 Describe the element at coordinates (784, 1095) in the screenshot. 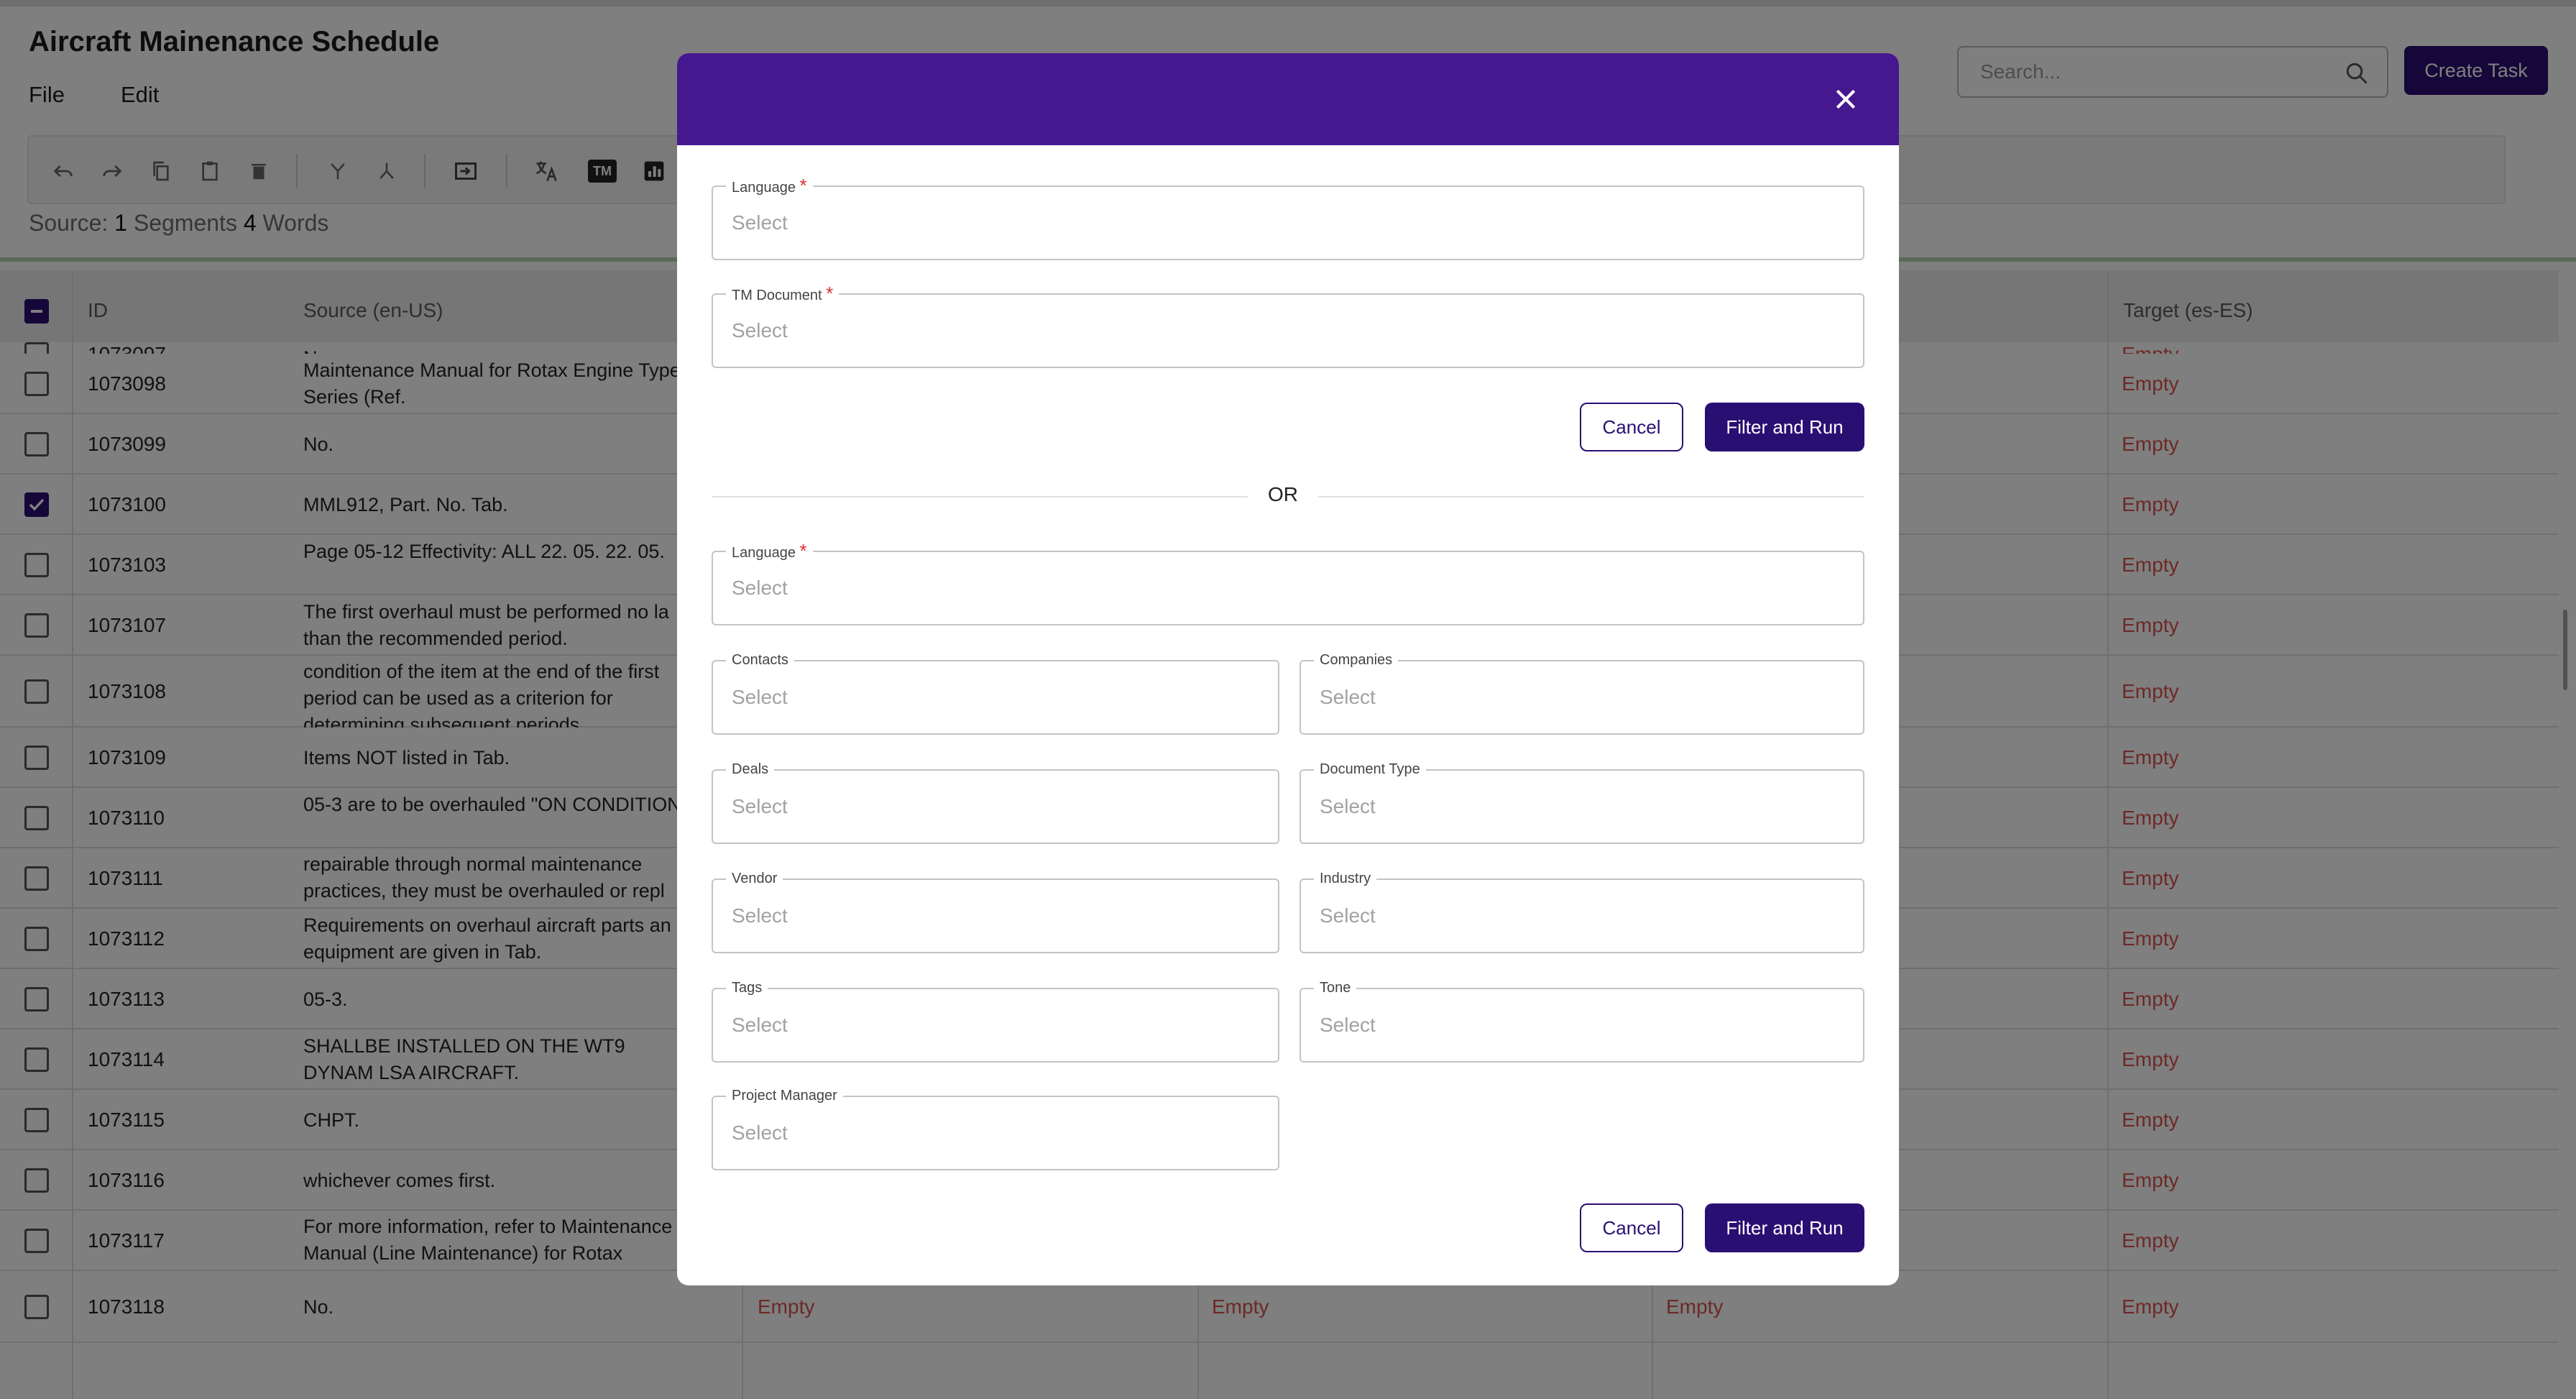

I see `field-label: Project Manager` at that location.